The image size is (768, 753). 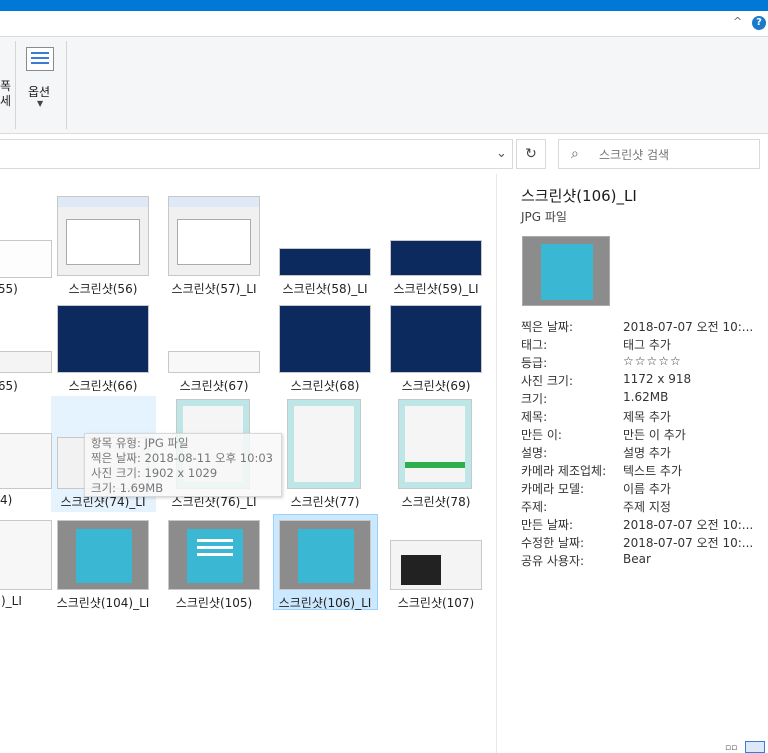 I want to click on options-label: 옵션, so click(x=39, y=92).